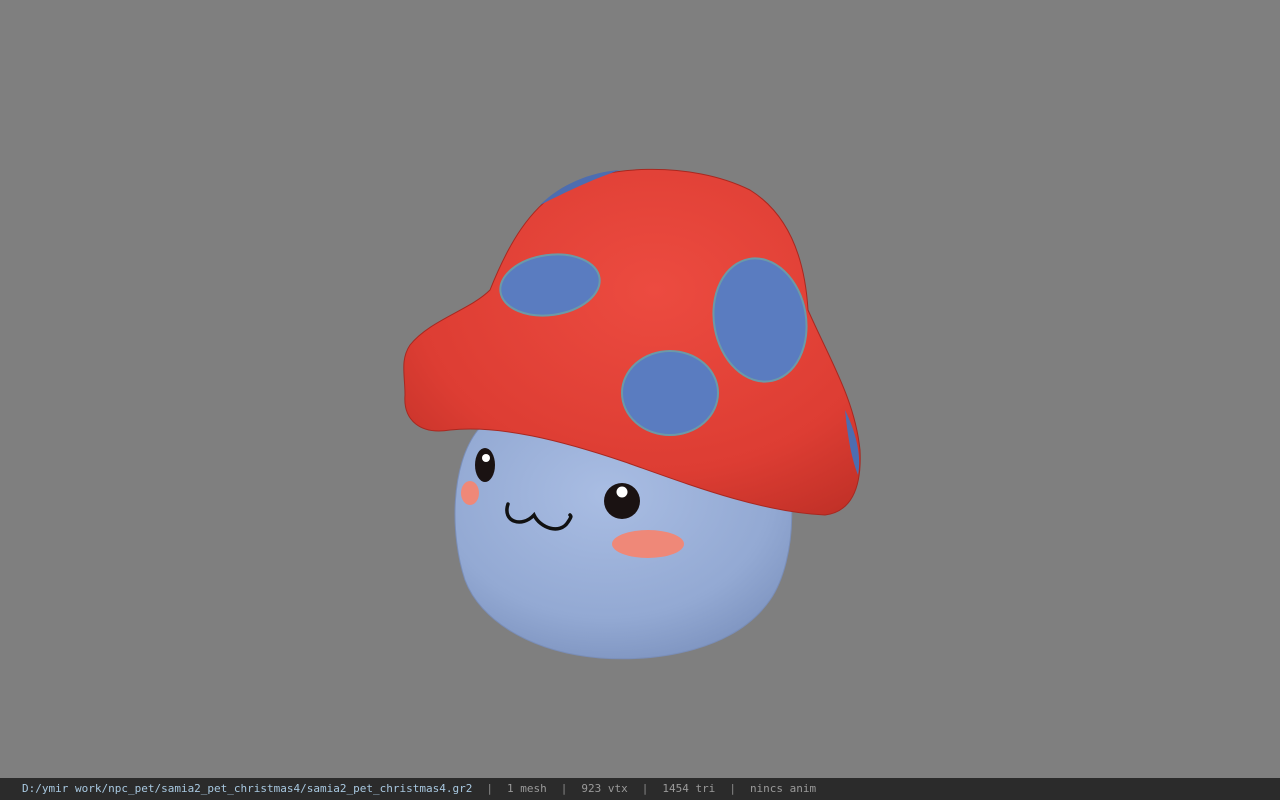  Describe the element at coordinates (470, 493) in the screenshot. I see `left-cheek` at that location.